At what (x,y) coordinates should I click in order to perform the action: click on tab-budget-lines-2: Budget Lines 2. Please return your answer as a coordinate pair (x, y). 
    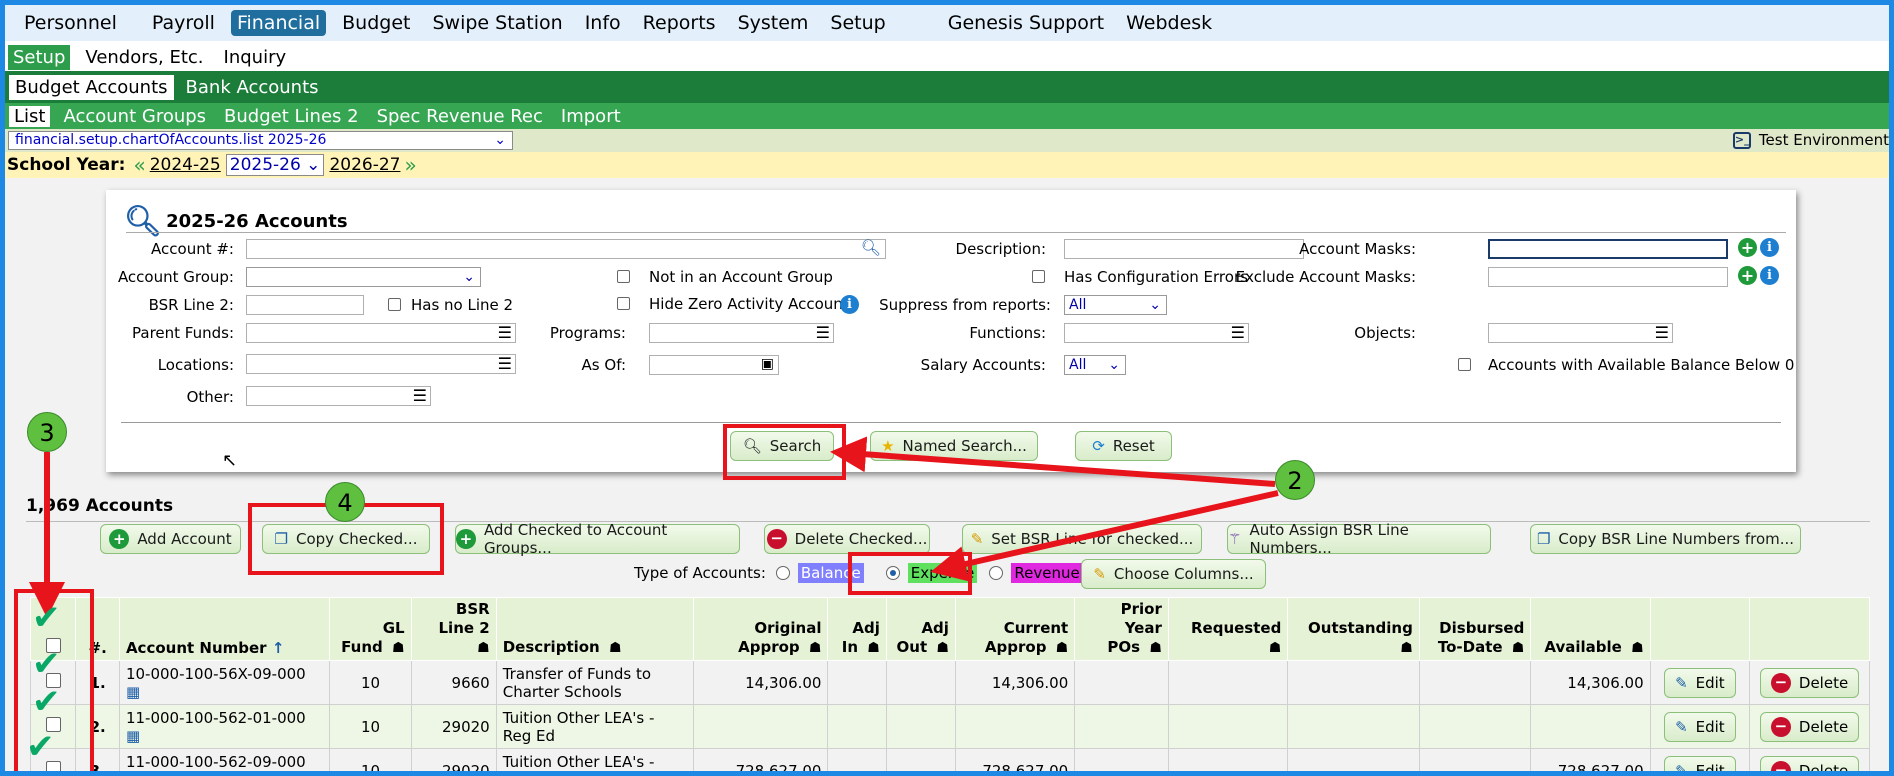
    Looking at the image, I should click on (291, 116).